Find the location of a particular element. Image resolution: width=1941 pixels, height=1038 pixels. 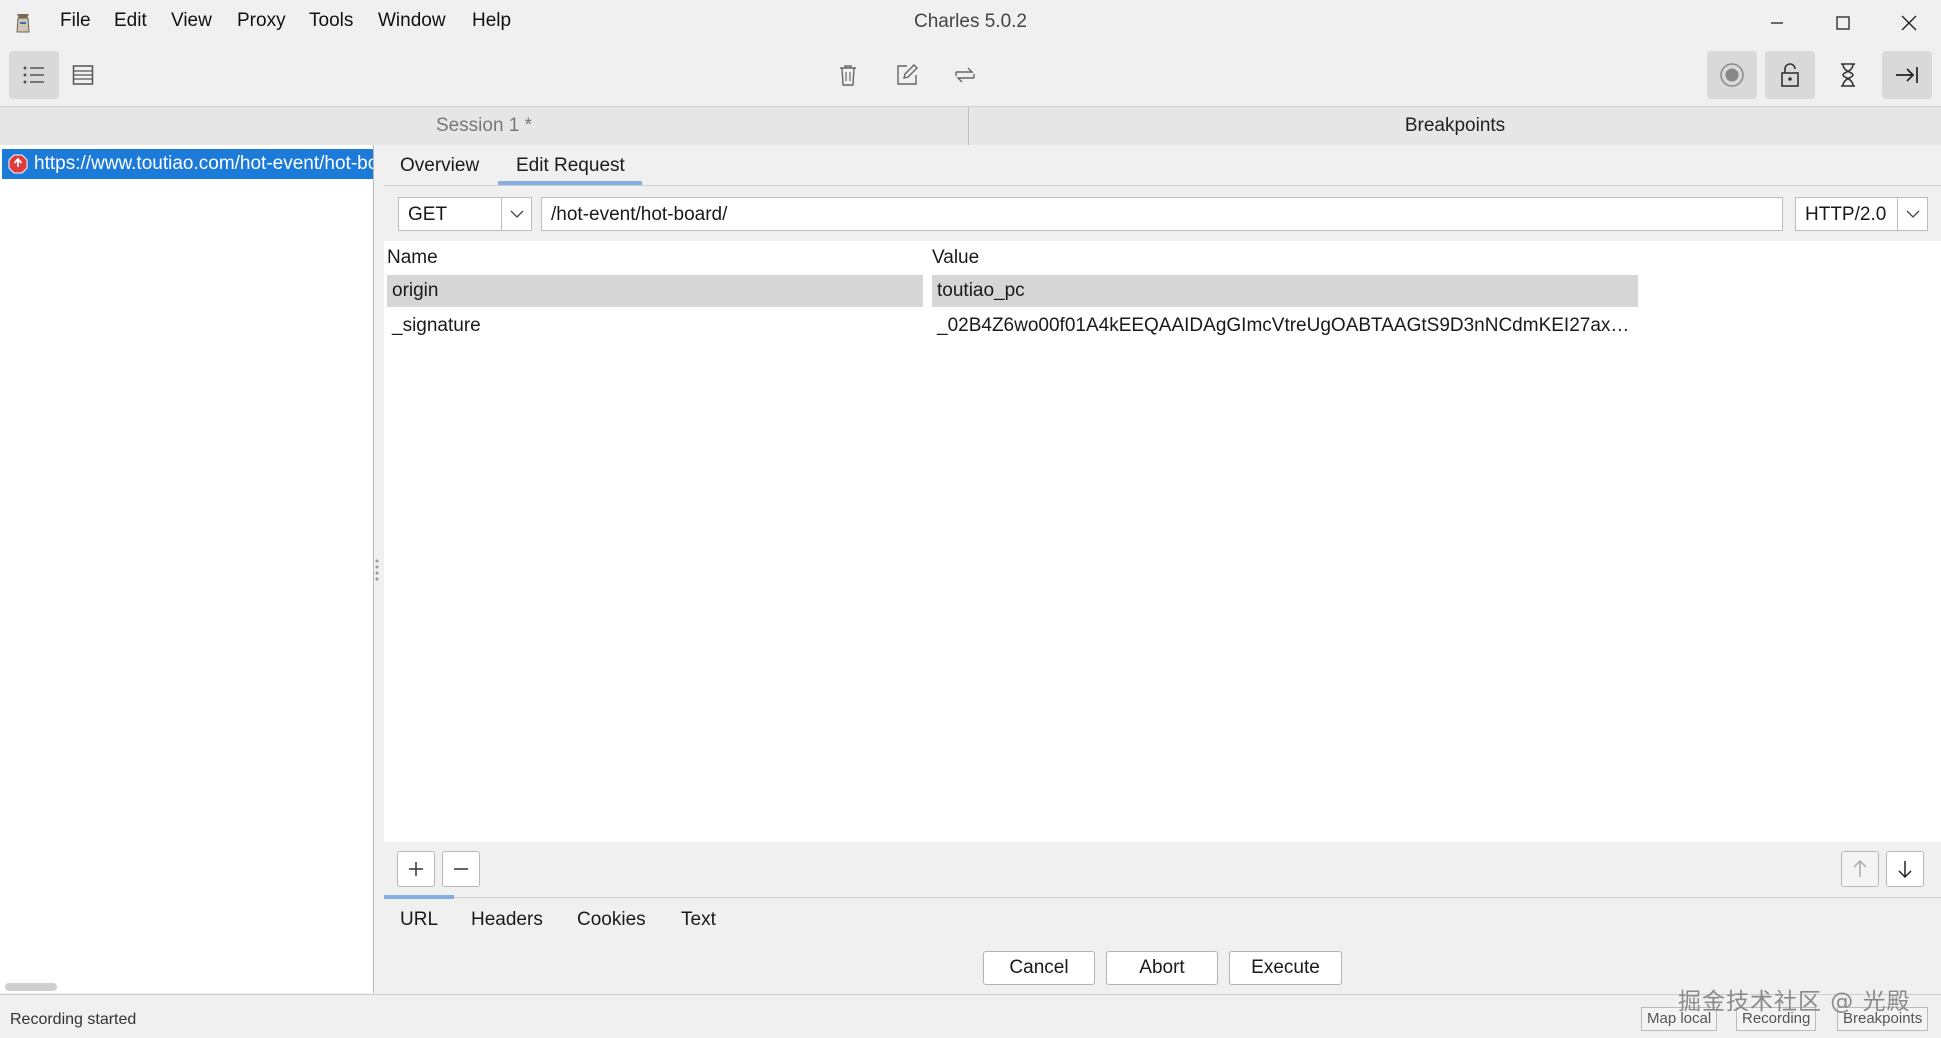

plus-icon is located at coordinates (416, 869).